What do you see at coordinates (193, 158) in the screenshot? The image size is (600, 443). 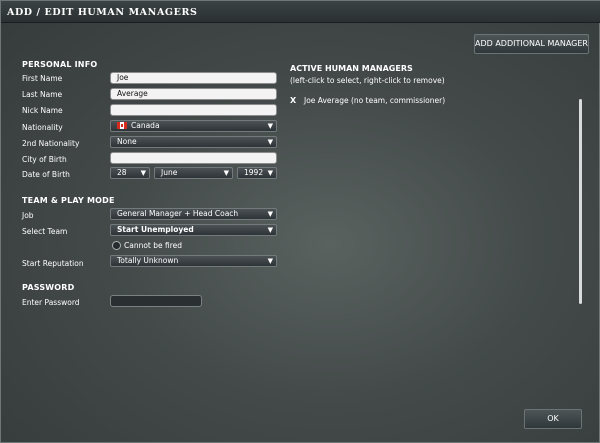 I see `city-of-birth-field` at bounding box center [193, 158].